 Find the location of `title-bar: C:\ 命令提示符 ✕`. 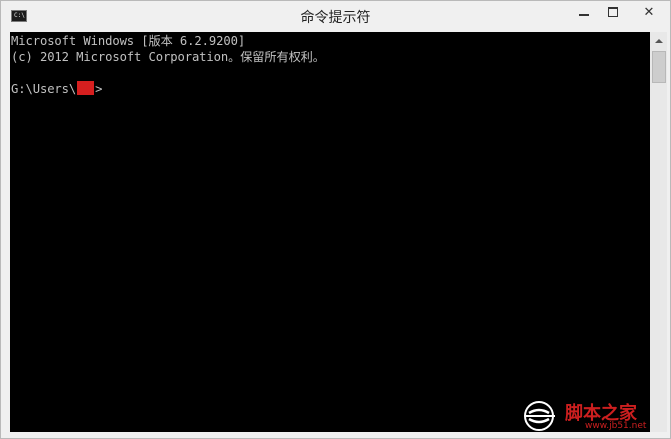

title-bar: C:\ 命令提示符 ✕ is located at coordinates (335, 16).